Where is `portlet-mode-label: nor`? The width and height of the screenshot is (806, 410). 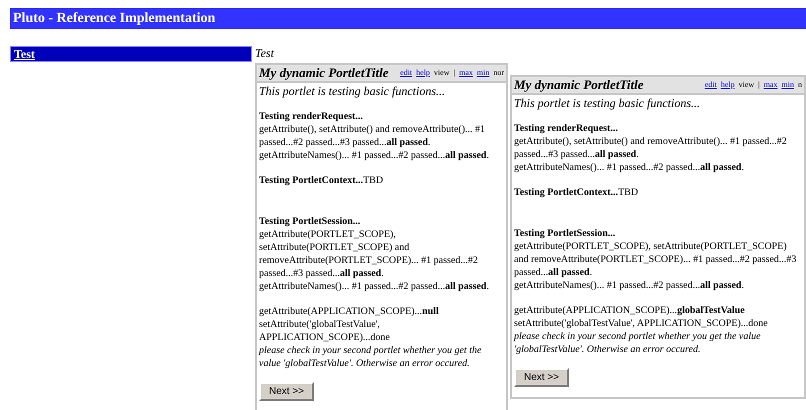
portlet-mode-label: nor is located at coordinates (498, 73).